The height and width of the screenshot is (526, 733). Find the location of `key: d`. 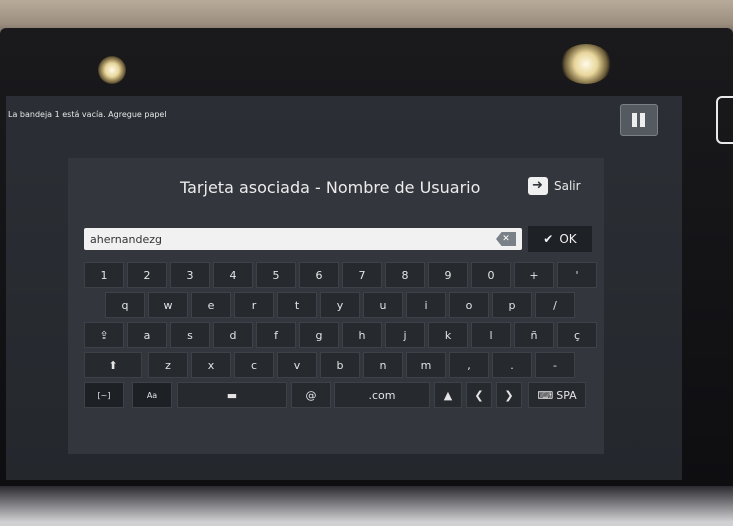

key: d is located at coordinates (233, 335).